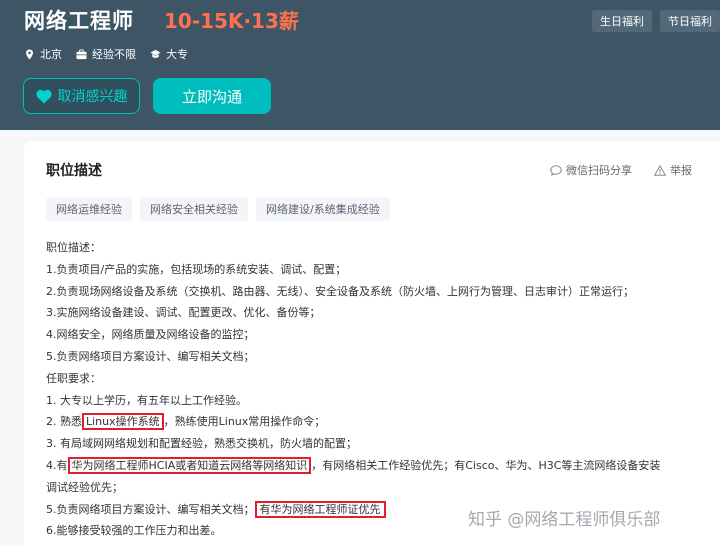  I want to click on desc-line: 任职要求：, so click(73, 378).